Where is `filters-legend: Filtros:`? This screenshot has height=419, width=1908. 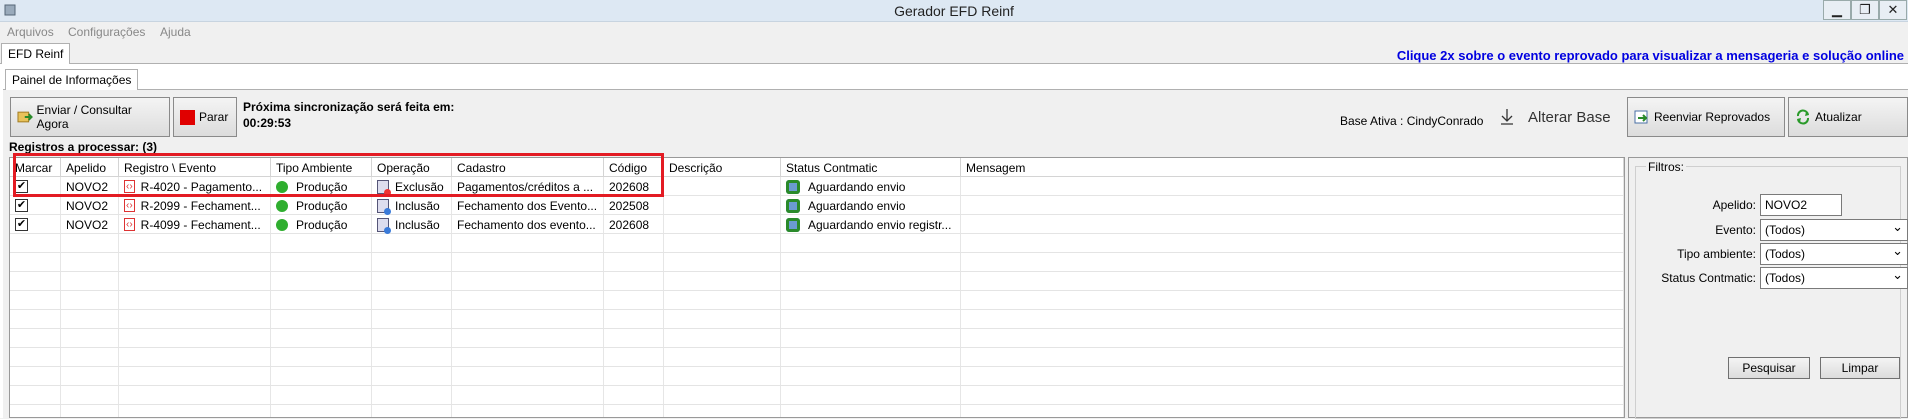 filters-legend: Filtros: is located at coordinates (1666, 167).